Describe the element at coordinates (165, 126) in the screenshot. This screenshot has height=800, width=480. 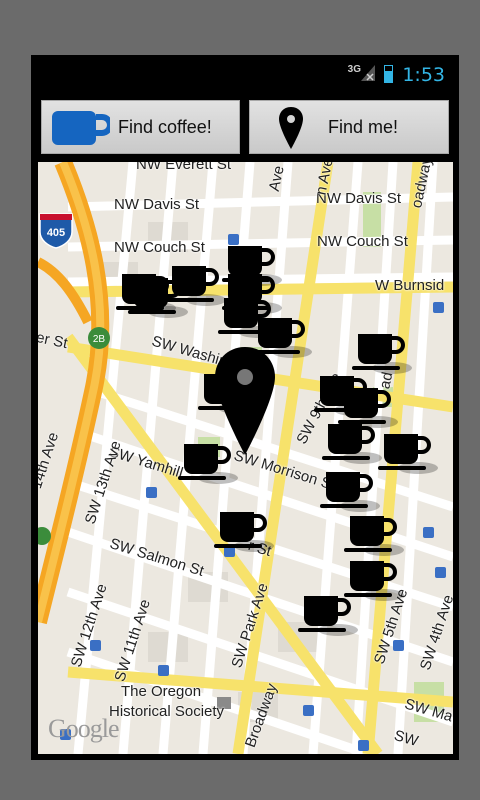
I see `find-coffee-label: Find coffee!` at that location.